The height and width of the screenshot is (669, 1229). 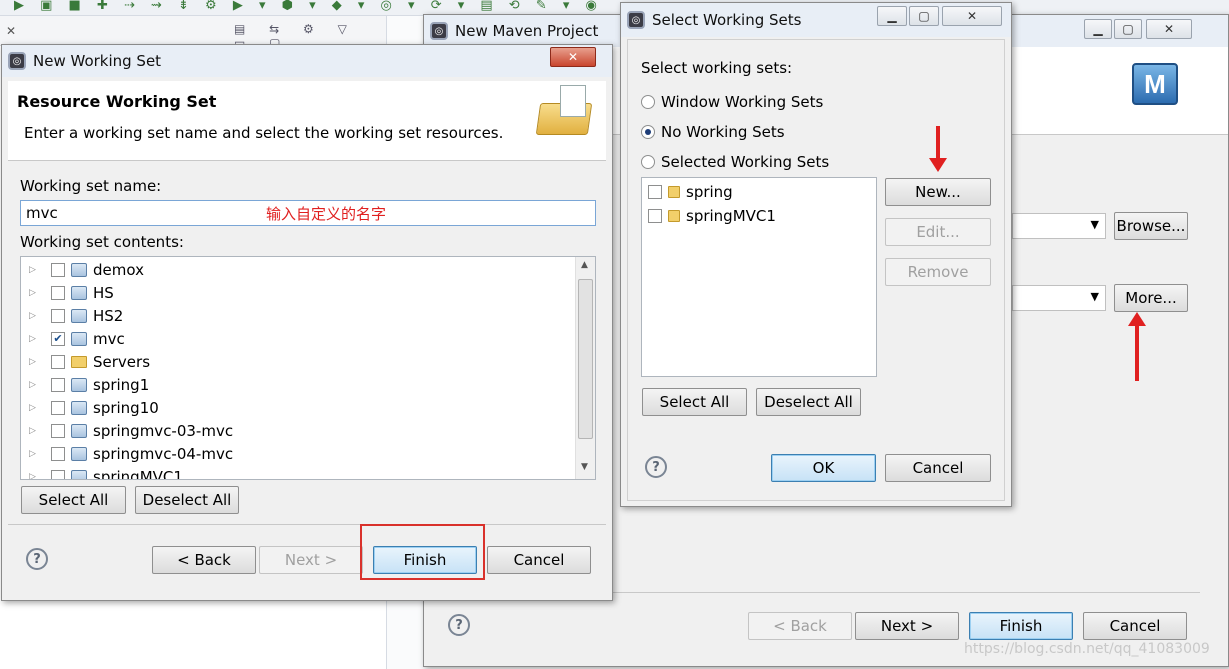 What do you see at coordinates (938, 272) in the screenshot?
I see `remove-button: Remove` at bounding box center [938, 272].